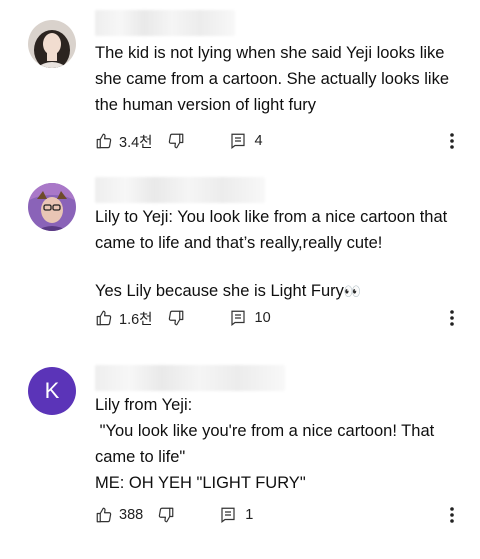 Image resolution: width=480 pixels, height=559 pixels. I want to click on reply-button: 1, so click(236, 515).